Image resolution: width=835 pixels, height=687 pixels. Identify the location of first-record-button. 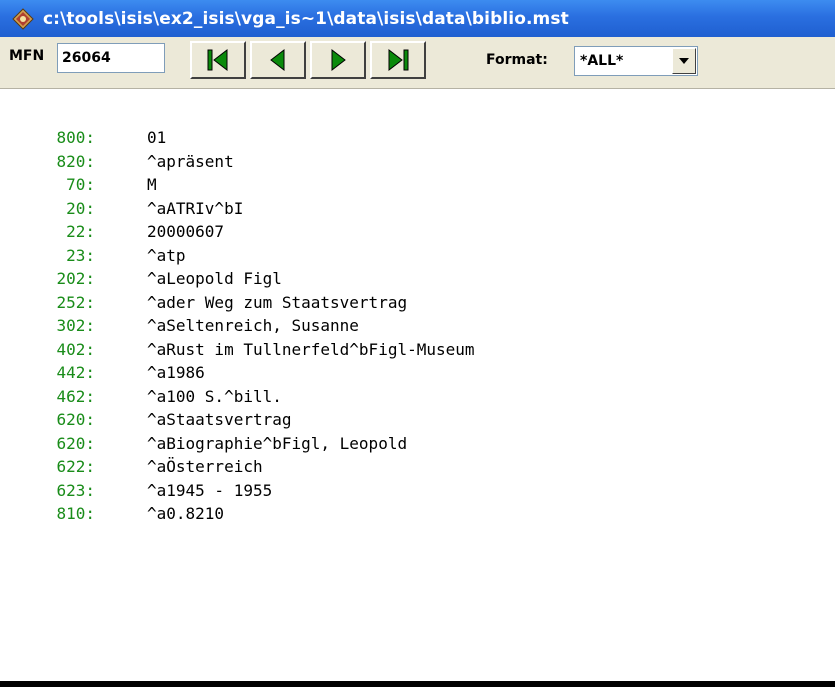
(218, 60).